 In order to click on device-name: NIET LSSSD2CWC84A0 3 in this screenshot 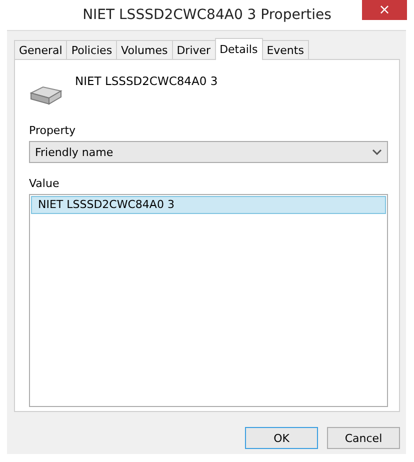, I will do `click(146, 81)`.